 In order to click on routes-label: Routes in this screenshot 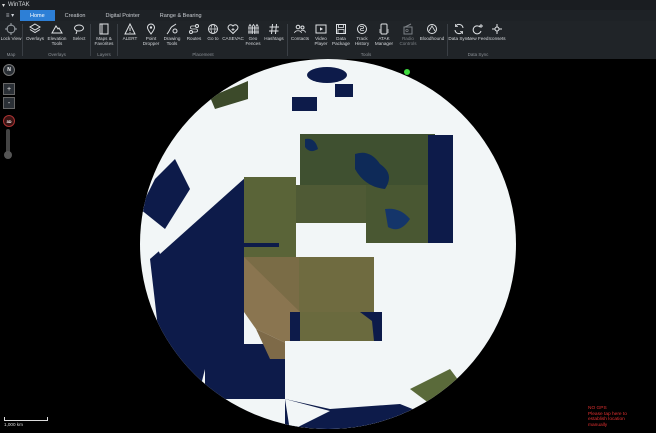, I will do `click(194, 38)`.